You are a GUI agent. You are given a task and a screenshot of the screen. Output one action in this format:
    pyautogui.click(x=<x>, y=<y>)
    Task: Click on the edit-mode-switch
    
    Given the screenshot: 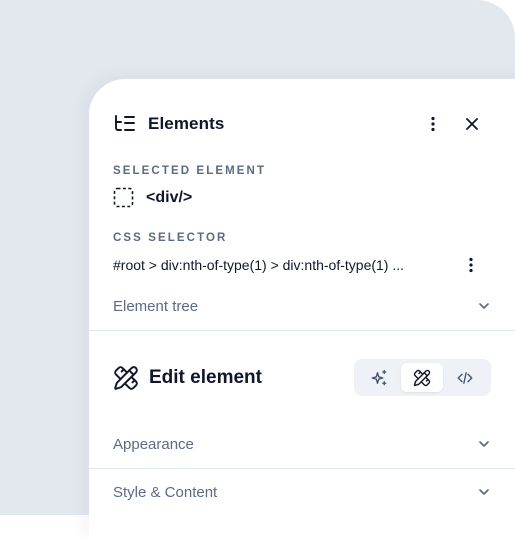 What is the action you would take?
    pyautogui.click(x=422, y=377)
    